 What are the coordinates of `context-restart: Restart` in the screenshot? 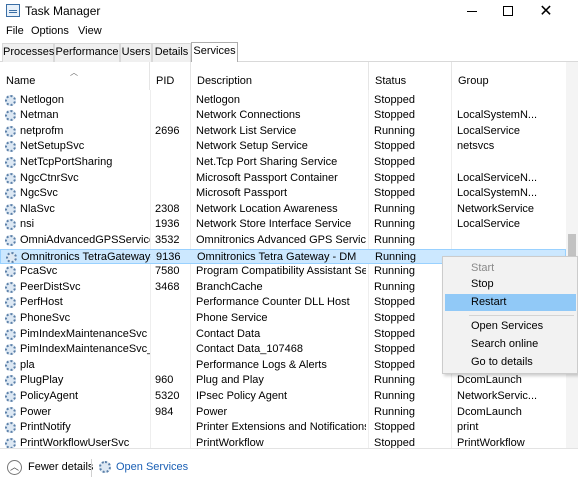 It's located at (510, 302).